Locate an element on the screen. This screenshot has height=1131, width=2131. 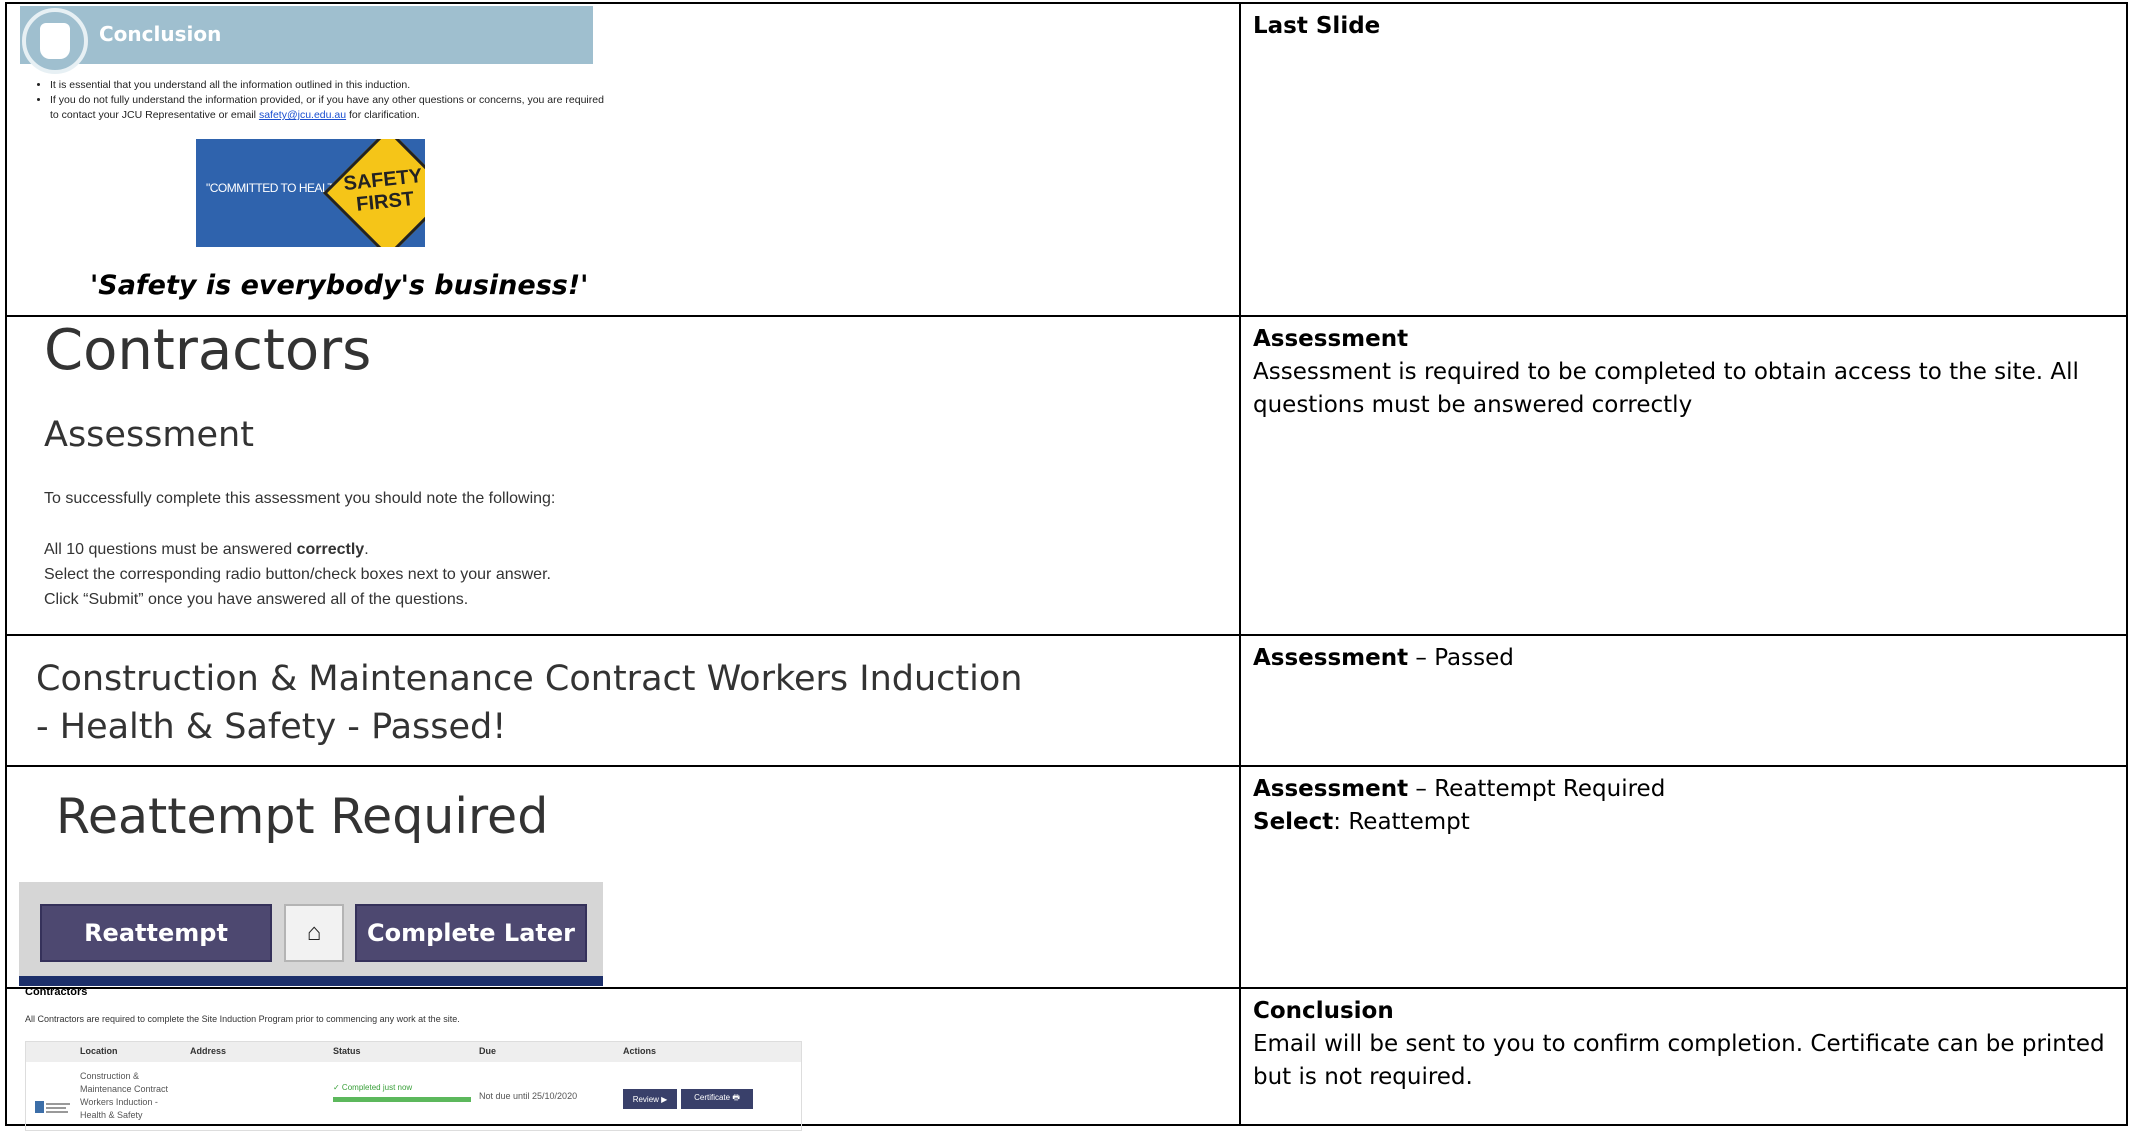
university-logo-icon is located at coordinates (52, 1107).